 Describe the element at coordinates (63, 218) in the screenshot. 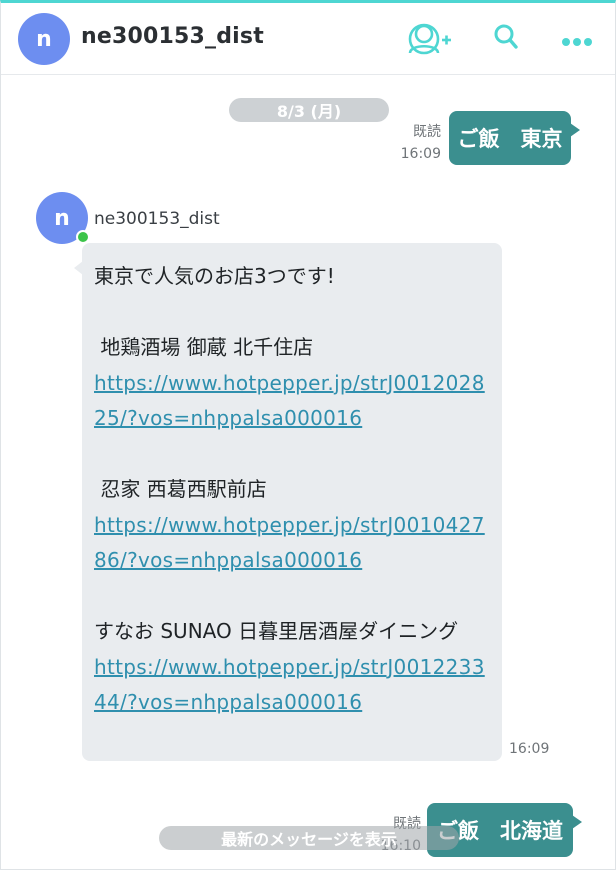

I see `sender-avatar: n` at that location.